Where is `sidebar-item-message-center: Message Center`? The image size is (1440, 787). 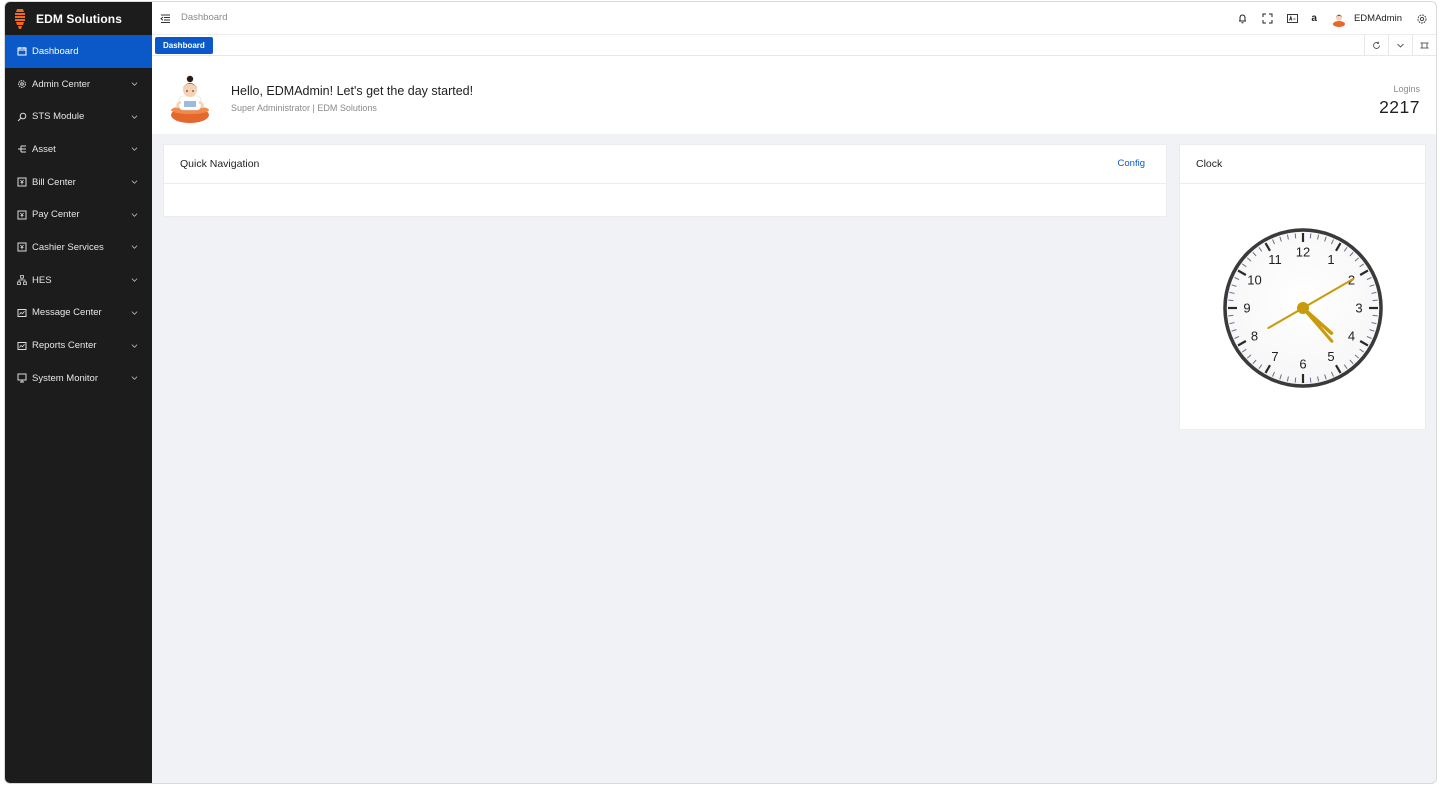
sidebar-item-message-center: Message Center is located at coordinates (78, 313).